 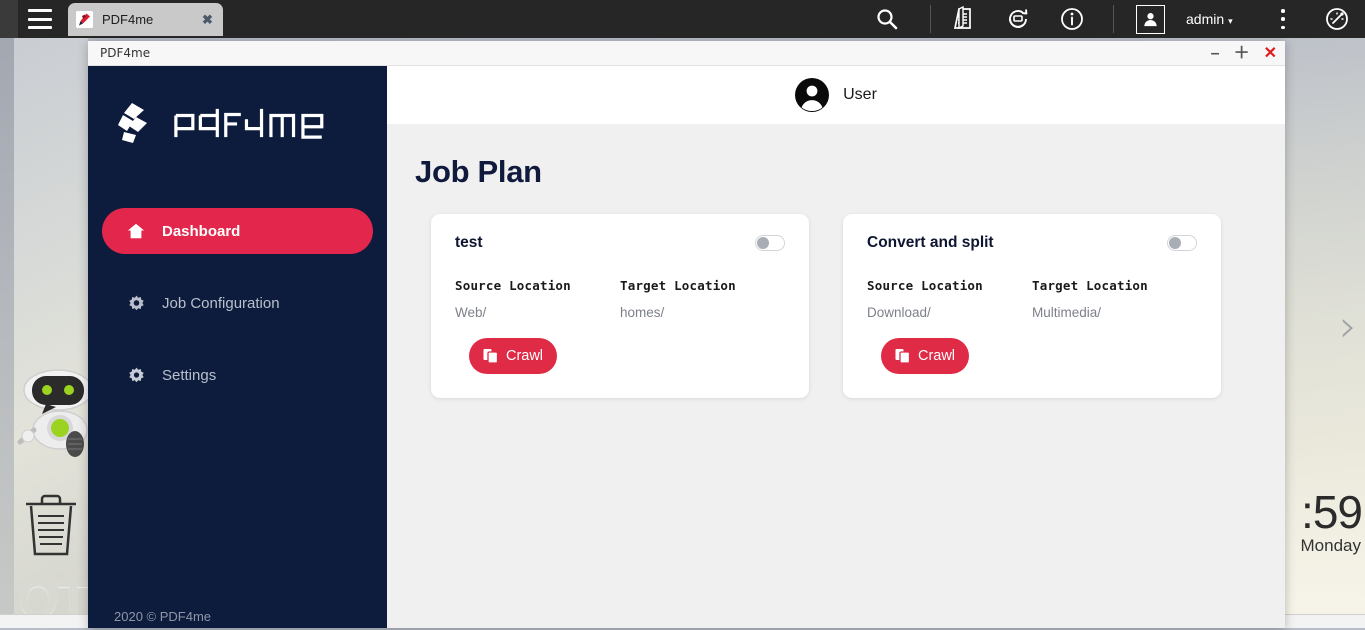 What do you see at coordinates (1150, 19) in the screenshot?
I see `user-box-icon` at bounding box center [1150, 19].